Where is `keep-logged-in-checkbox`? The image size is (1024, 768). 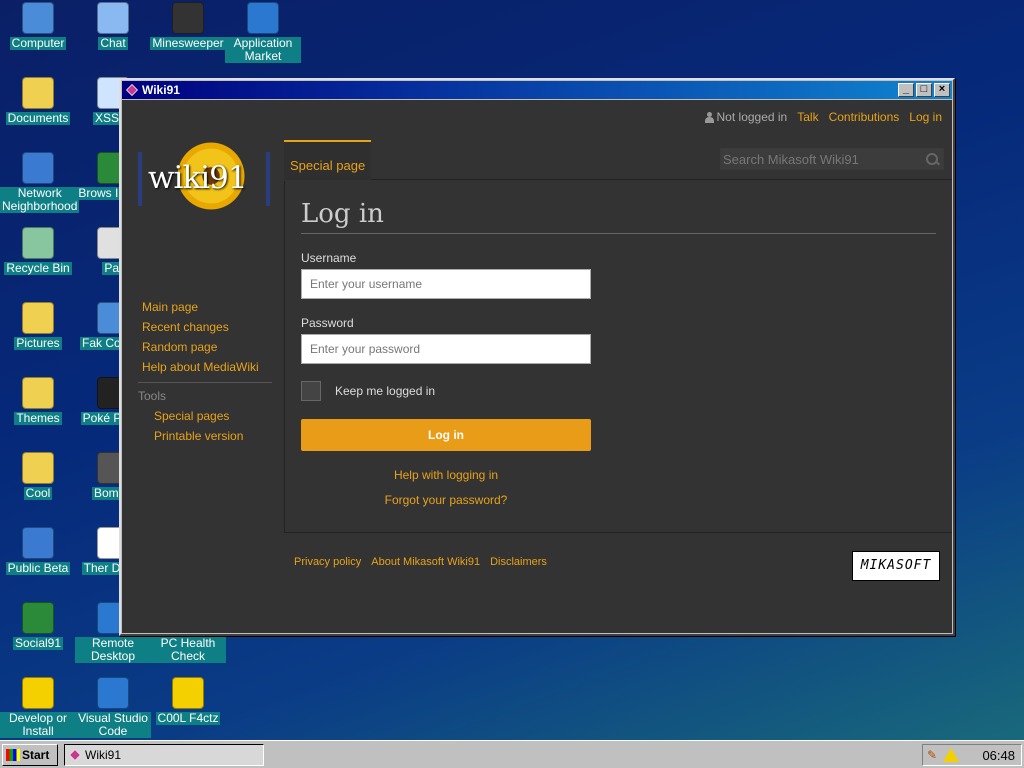 keep-logged-in-checkbox is located at coordinates (311, 391).